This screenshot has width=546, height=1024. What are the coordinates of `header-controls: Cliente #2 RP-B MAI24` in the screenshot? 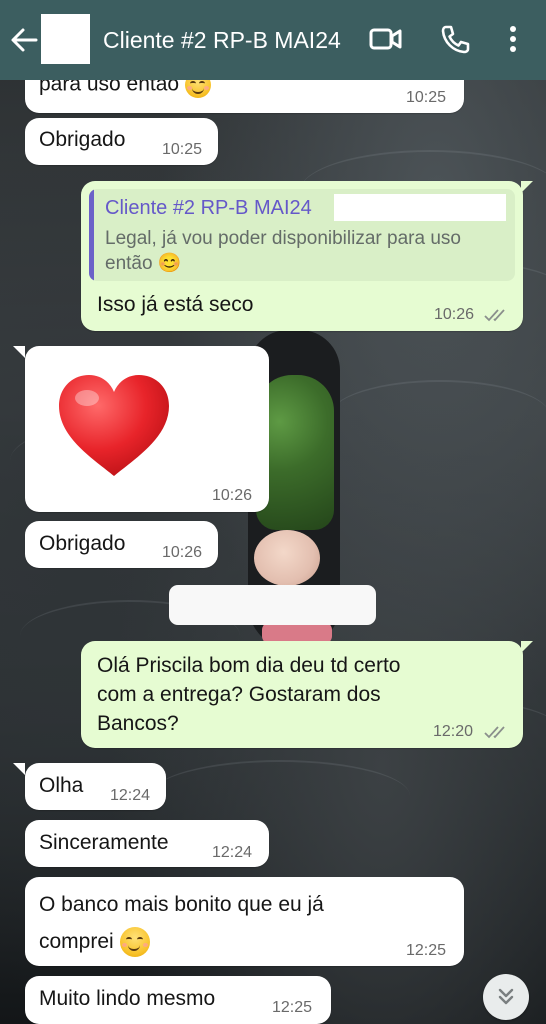 It's located at (273, 40).